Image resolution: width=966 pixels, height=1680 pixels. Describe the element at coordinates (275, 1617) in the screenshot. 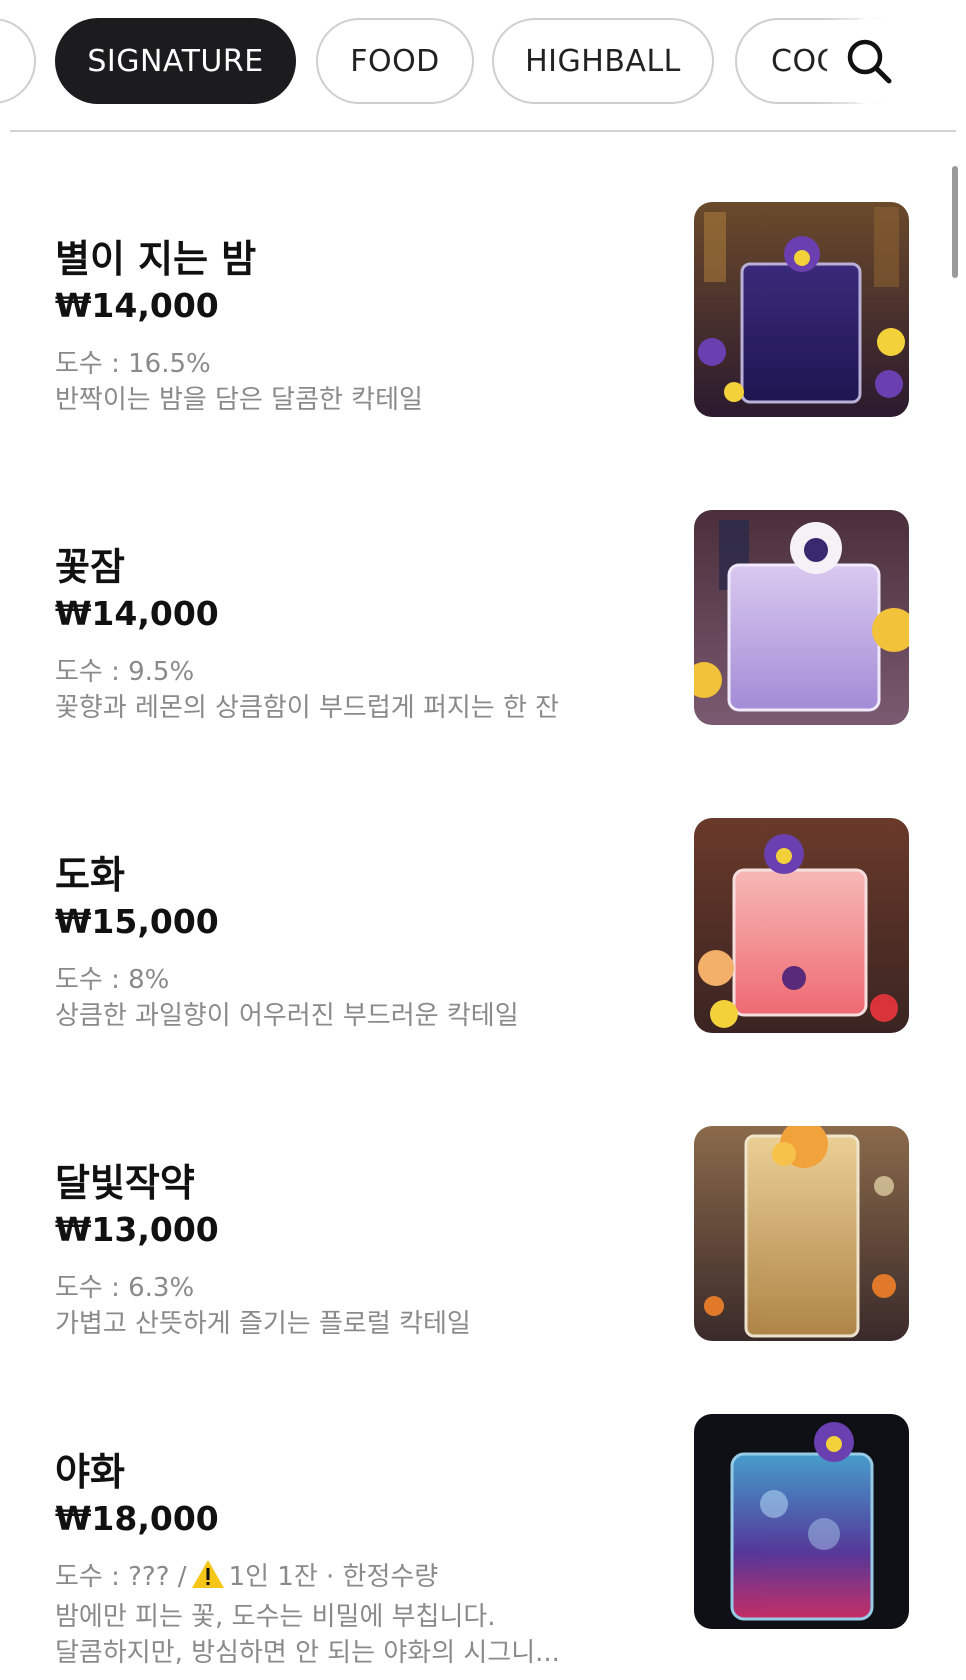

I see `item-description: 밤에만 피는 꽃, 도수는 비밀에 부칩니다.` at that location.